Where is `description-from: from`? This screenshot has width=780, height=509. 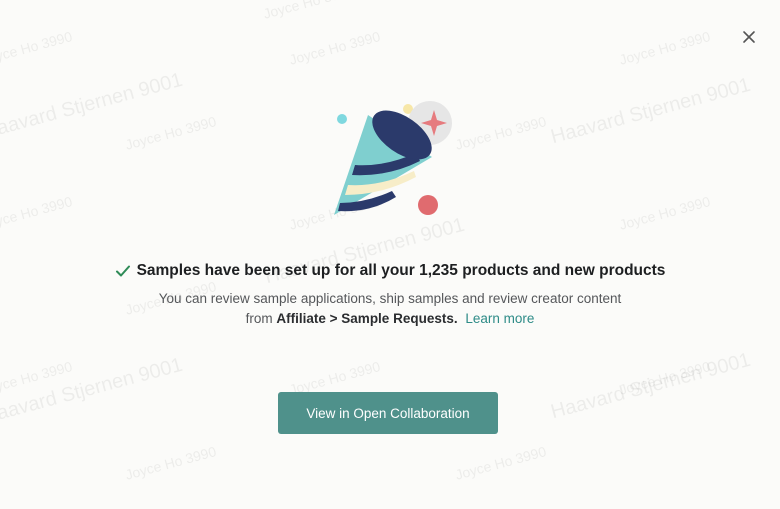
description-from: from is located at coordinates (259, 318).